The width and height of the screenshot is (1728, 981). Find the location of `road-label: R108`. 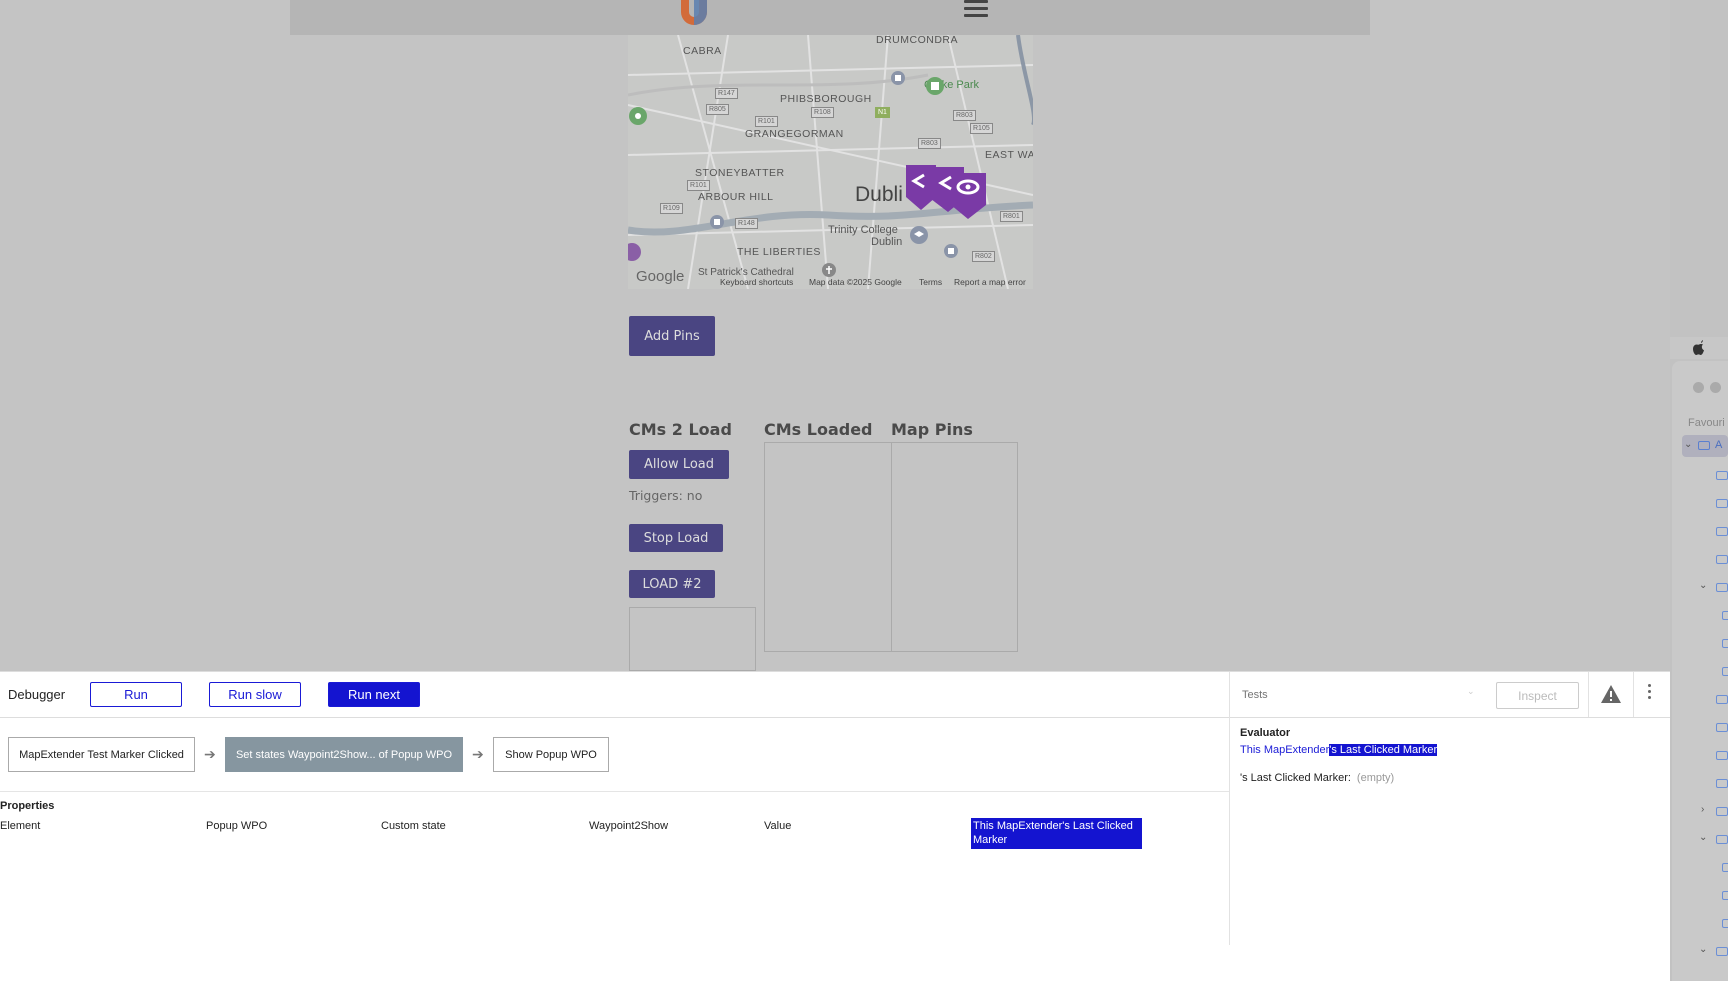

road-label: R108 is located at coordinates (822, 112).